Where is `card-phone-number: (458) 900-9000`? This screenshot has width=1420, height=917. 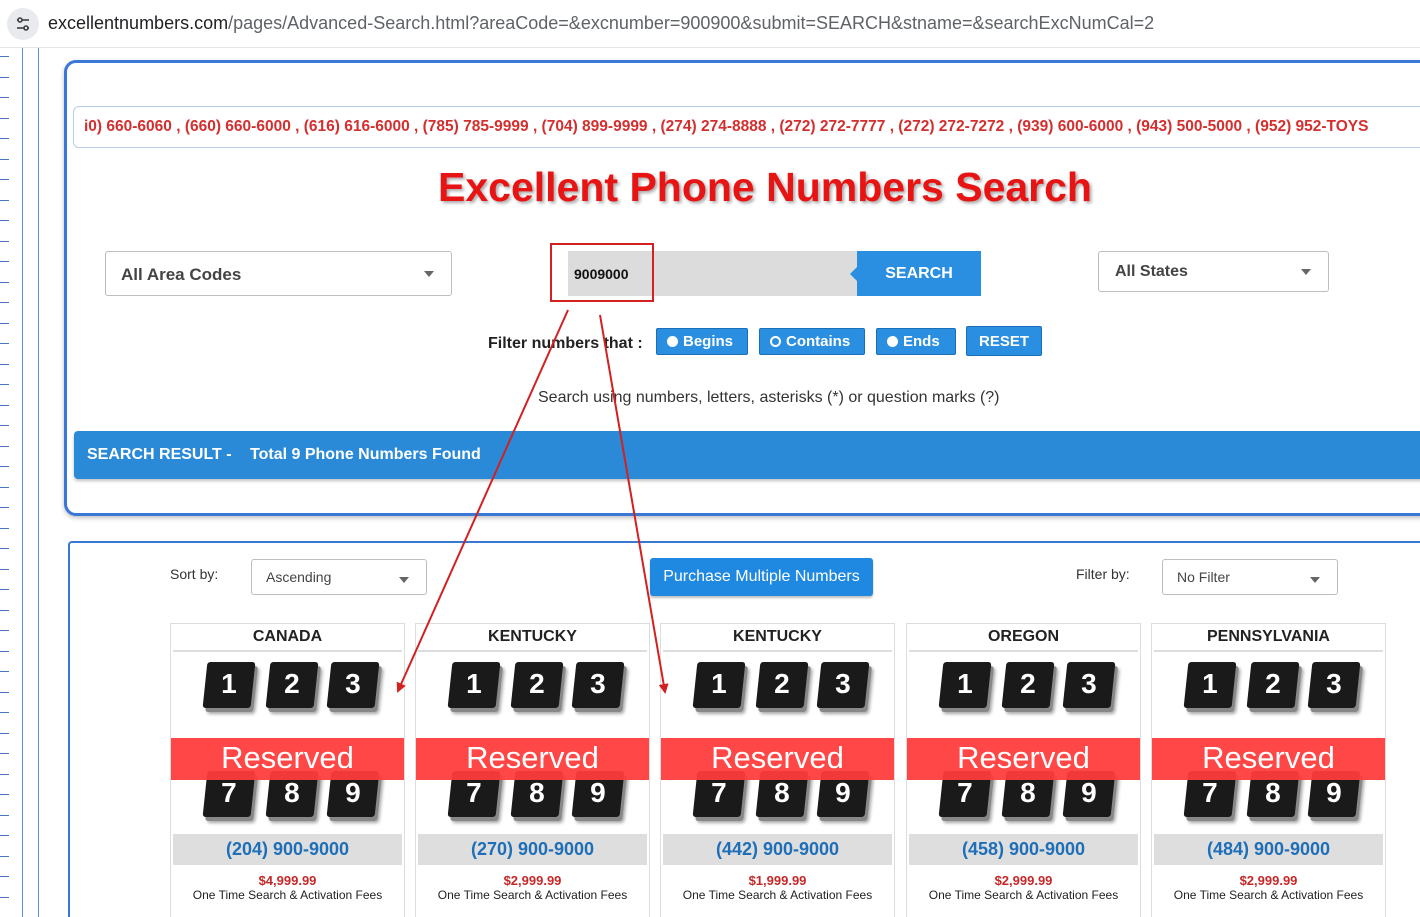
card-phone-number: (458) 900-9000 is located at coordinates (1023, 849).